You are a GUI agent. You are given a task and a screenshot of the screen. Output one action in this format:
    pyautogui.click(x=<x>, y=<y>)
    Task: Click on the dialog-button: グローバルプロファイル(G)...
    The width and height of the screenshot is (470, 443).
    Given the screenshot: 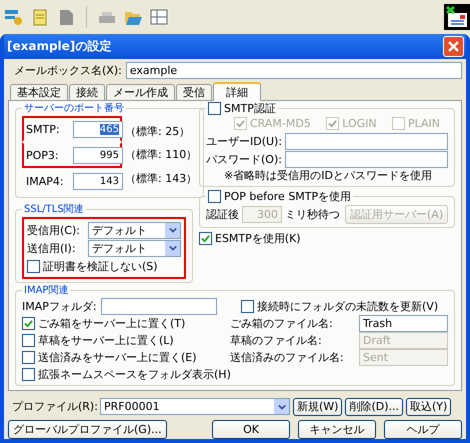 What is the action you would take?
    pyautogui.click(x=87, y=429)
    